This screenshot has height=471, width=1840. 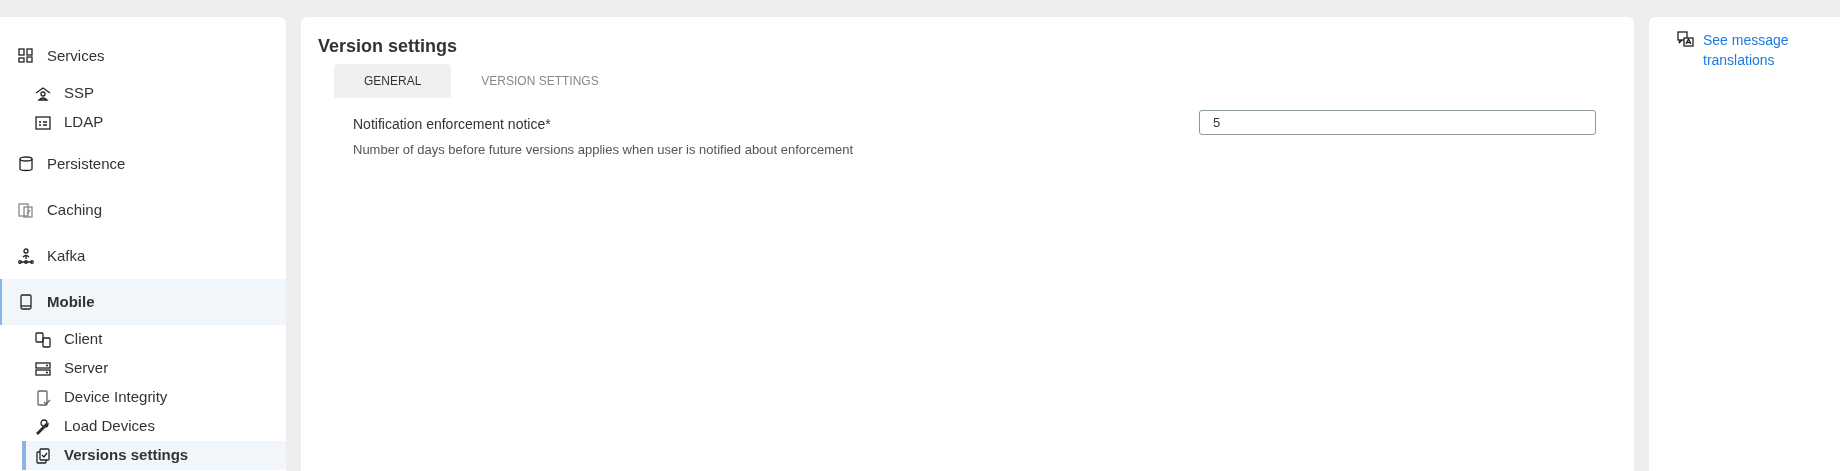 What do you see at coordinates (43, 122) in the screenshot?
I see `id-card-icon` at bounding box center [43, 122].